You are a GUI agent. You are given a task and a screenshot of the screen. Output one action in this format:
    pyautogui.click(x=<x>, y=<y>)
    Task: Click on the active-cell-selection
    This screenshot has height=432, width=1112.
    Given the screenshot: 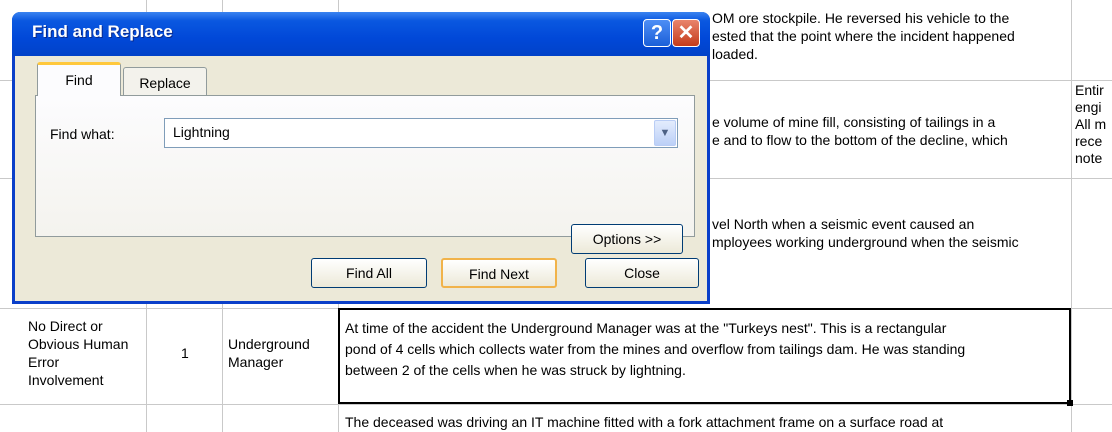 What is the action you would take?
    pyautogui.click(x=704, y=356)
    